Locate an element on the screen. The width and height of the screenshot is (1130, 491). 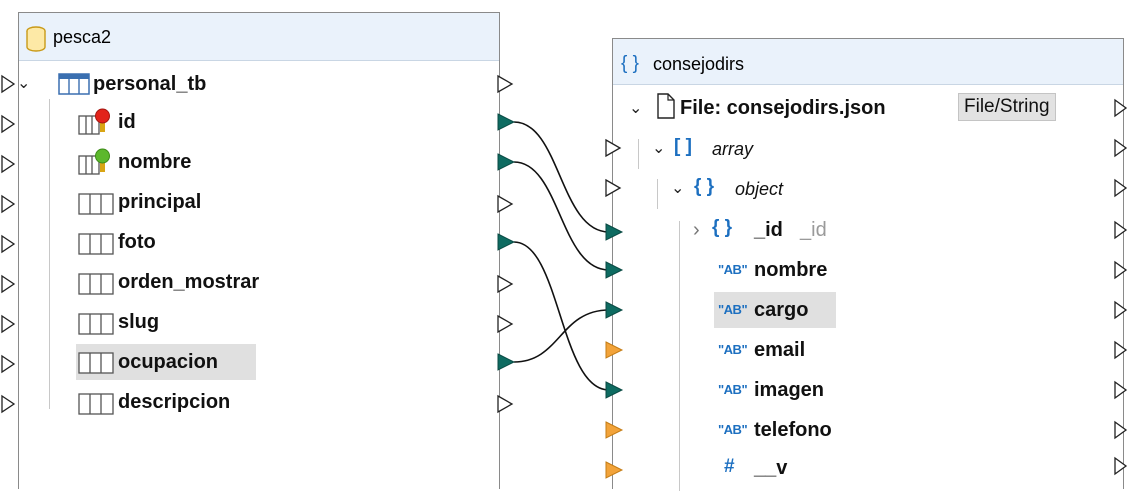
table-icon is located at coordinates (74, 84).